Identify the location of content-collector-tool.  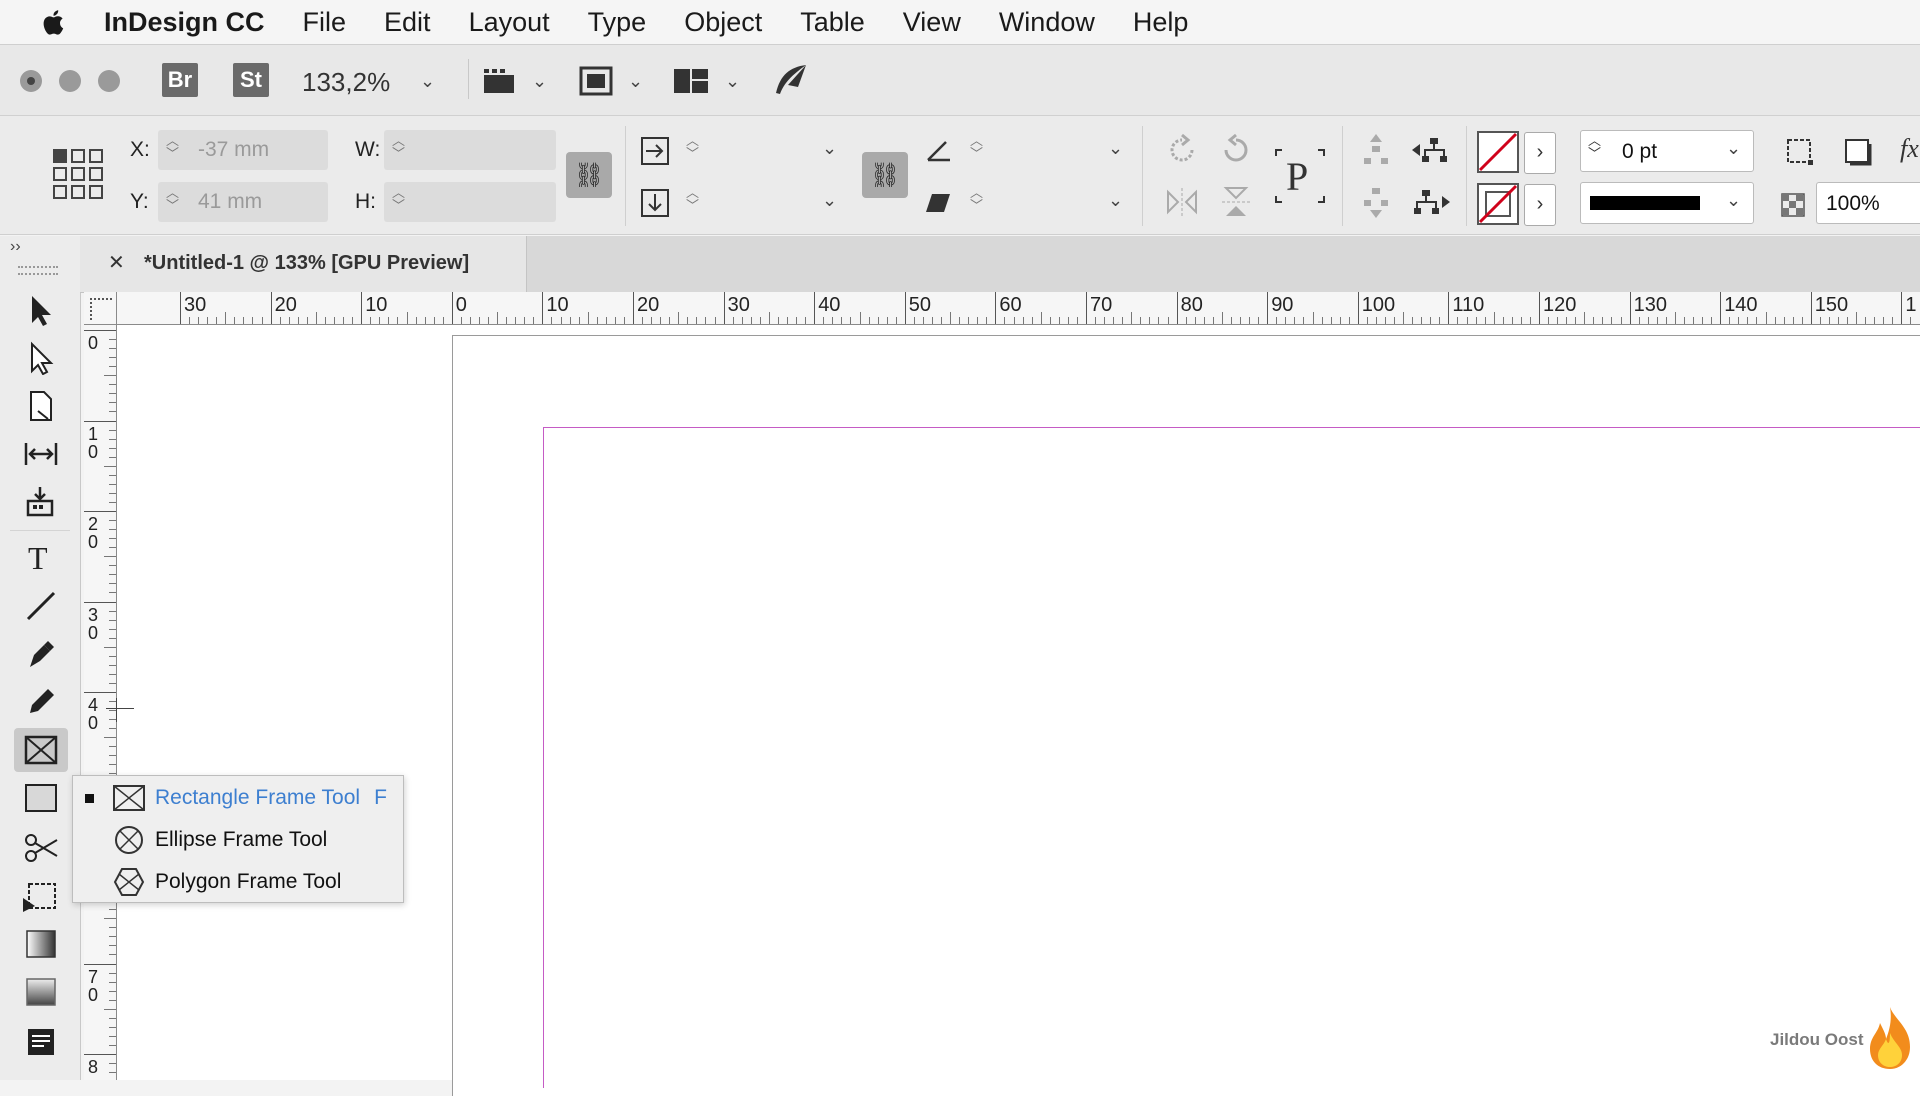
(41, 502).